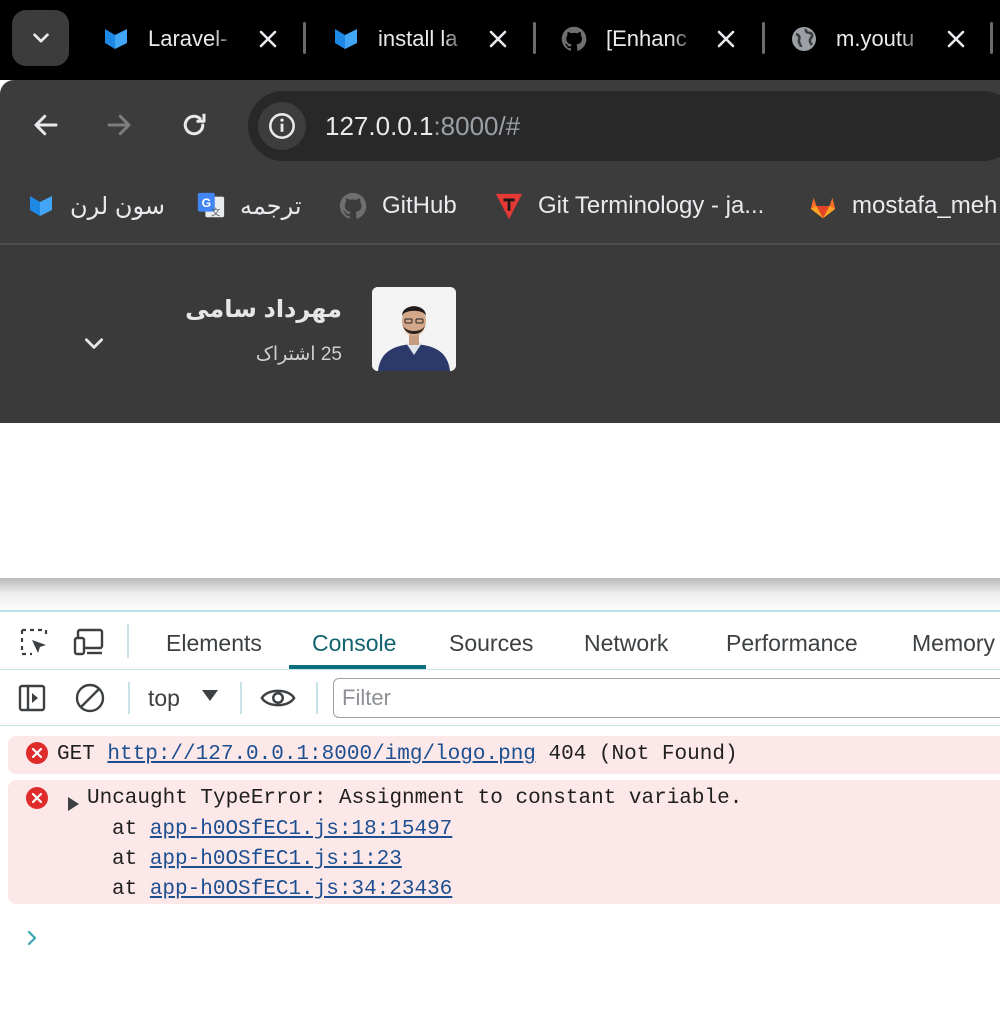  I want to click on url-path: :8000/#, so click(477, 126).